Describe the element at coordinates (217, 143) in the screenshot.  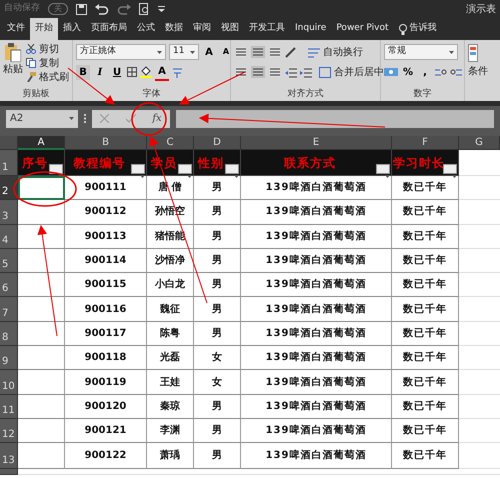
I see `column-header: D` at that location.